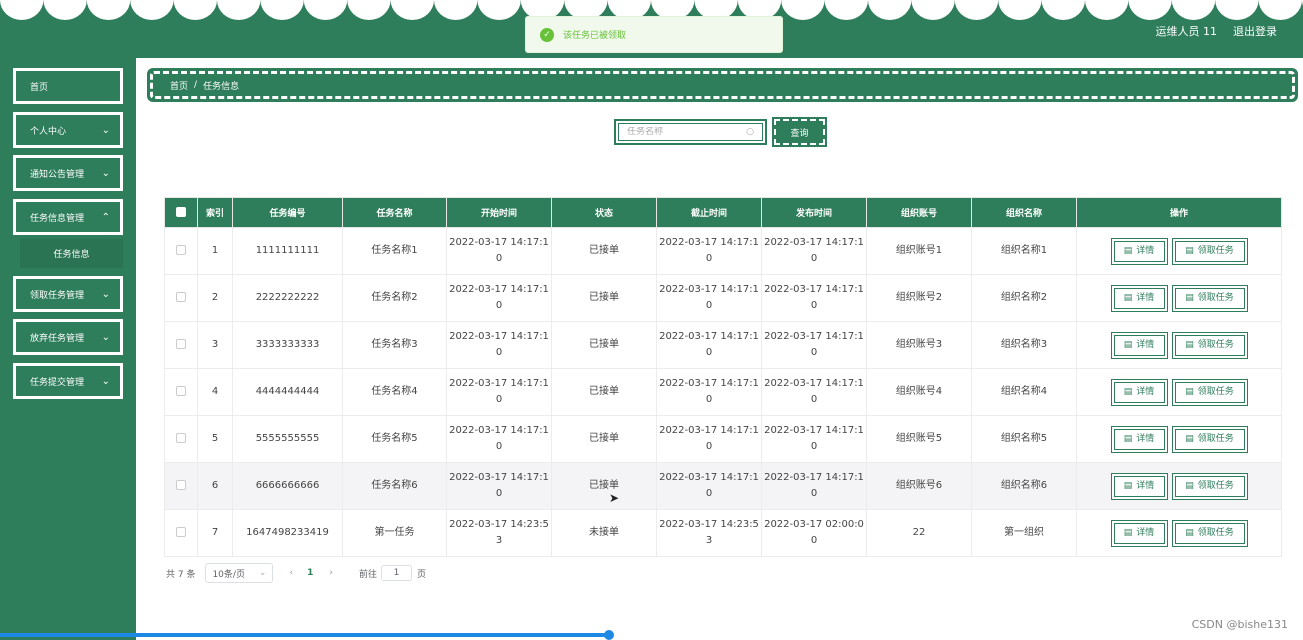 Image resolution: width=1303 pixels, height=640 pixels. Describe the element at coordinates (709, 533) in the screenshot. I see `end-time-cell: 2022-03-17 14:23:5 3` at that location.